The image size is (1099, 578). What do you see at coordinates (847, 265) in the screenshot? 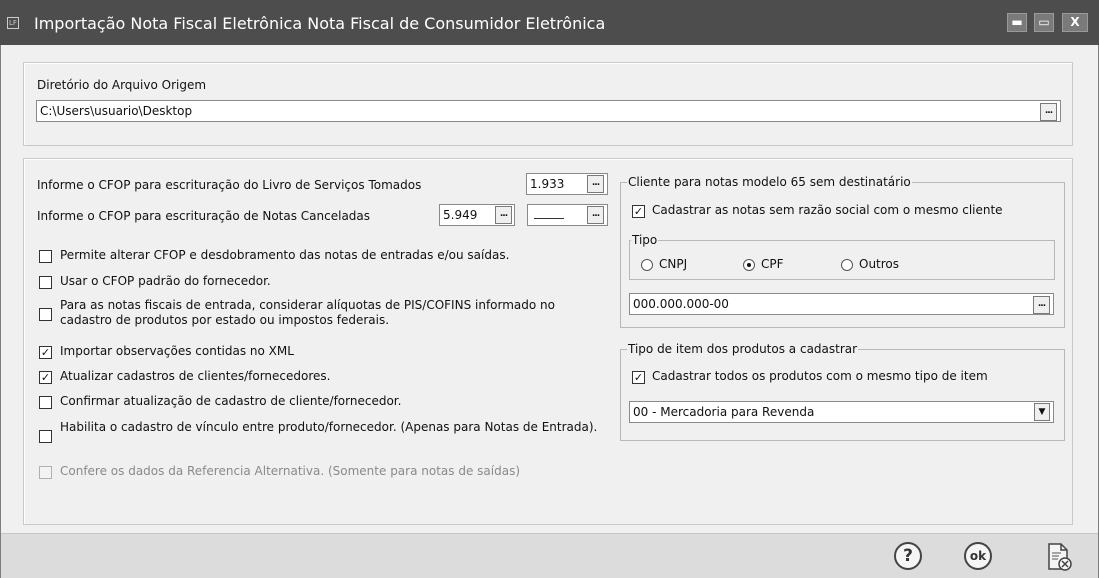
I see `tipo-outros-radio` at bounding box center [847, 265].